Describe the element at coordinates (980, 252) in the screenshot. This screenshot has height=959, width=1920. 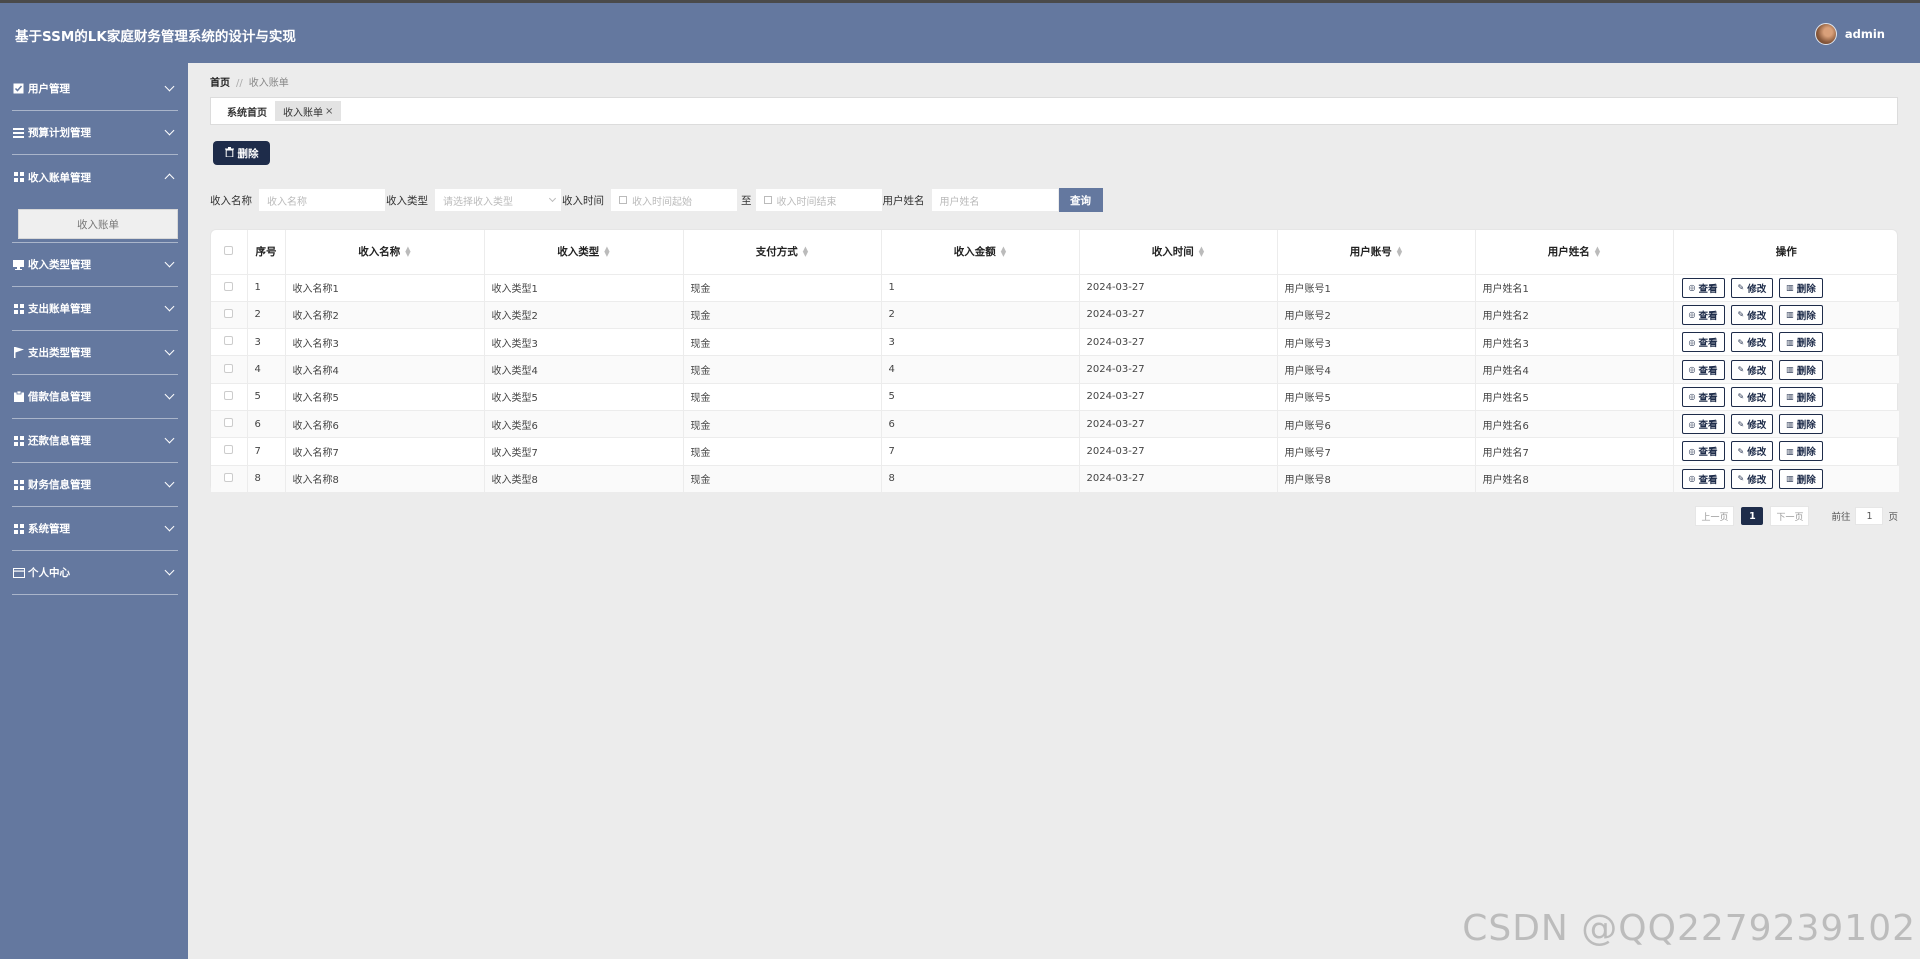
I see `column-header: 收入金额 ▲ ▼` at that location.